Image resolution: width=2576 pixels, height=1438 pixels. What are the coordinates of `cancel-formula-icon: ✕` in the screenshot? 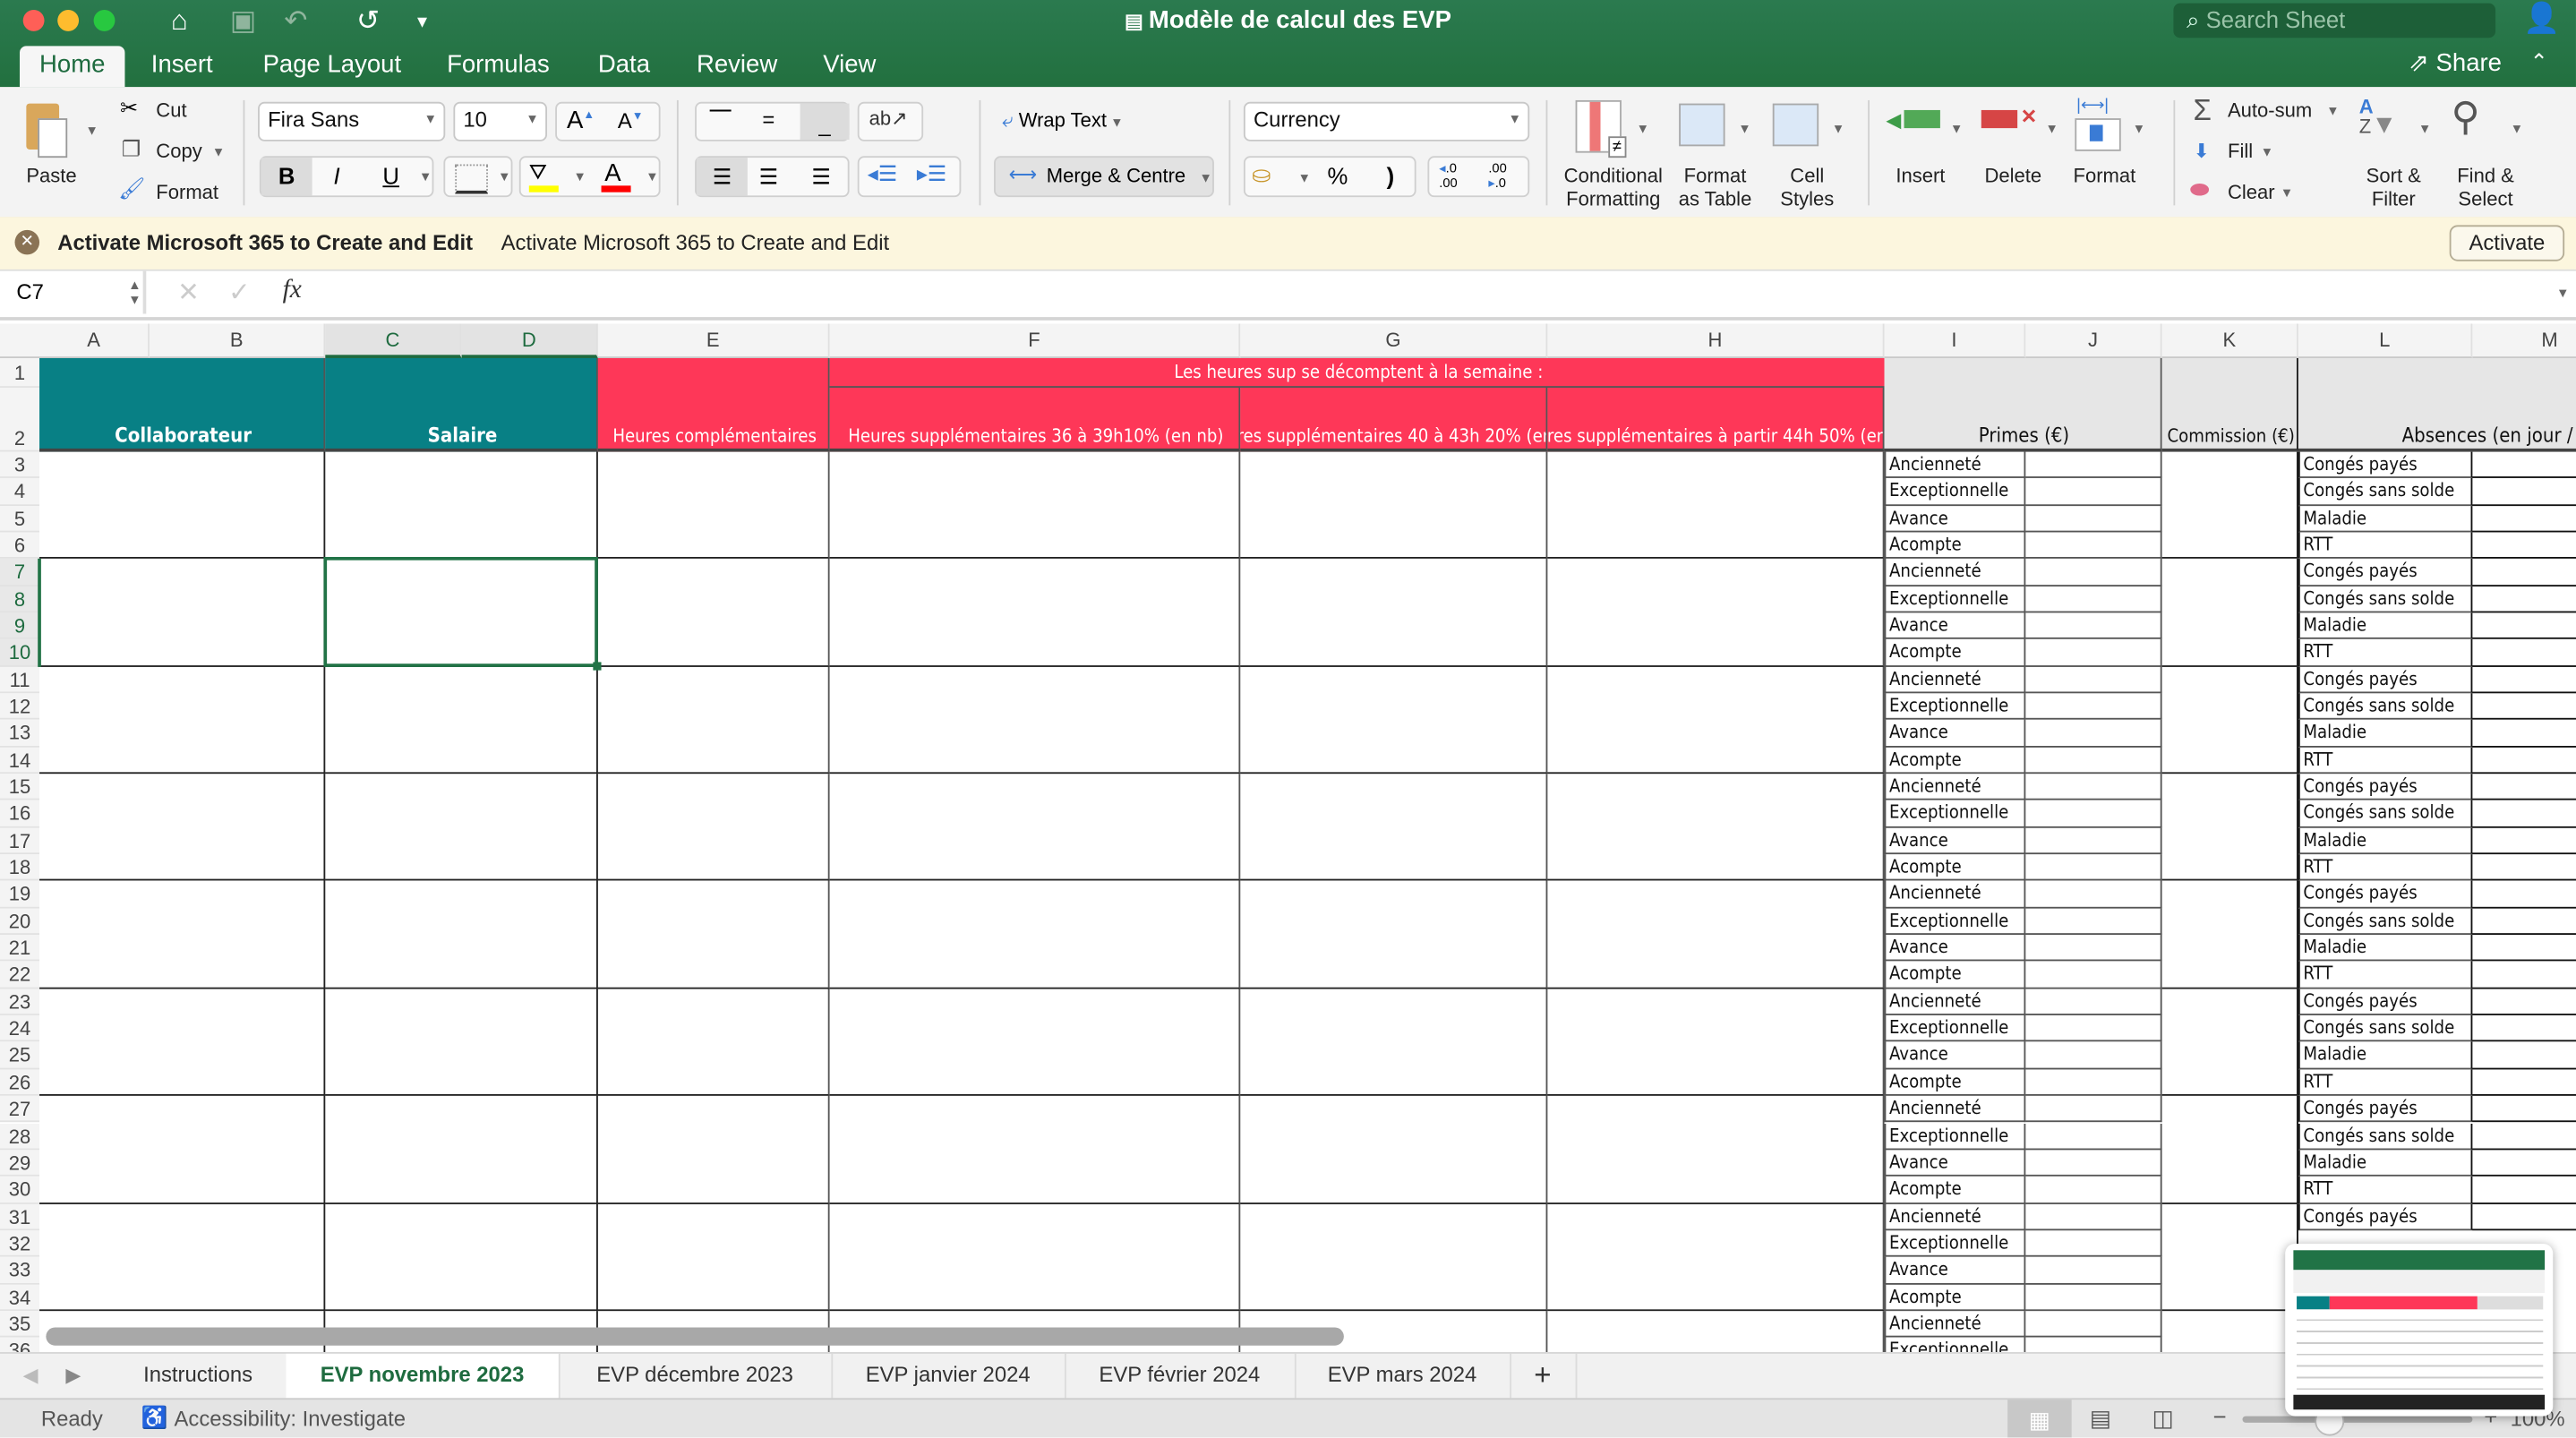 It's located at (188, 292).